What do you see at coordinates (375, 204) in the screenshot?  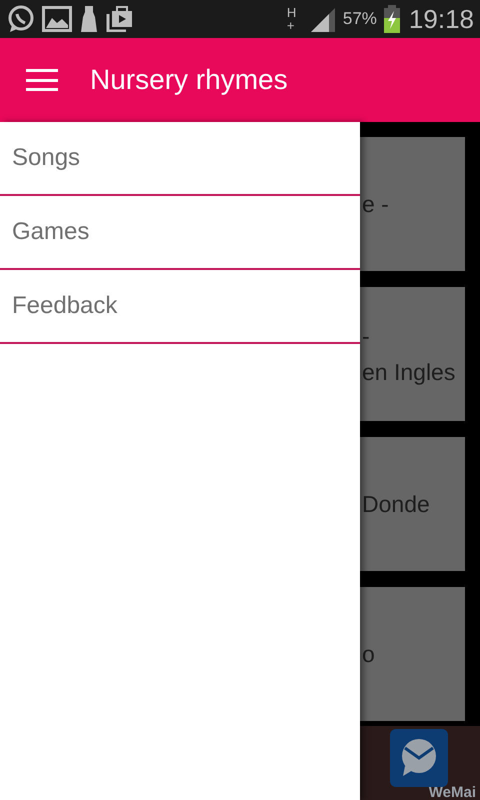 I see `card-title: e -` at bounding box center [375, 204].